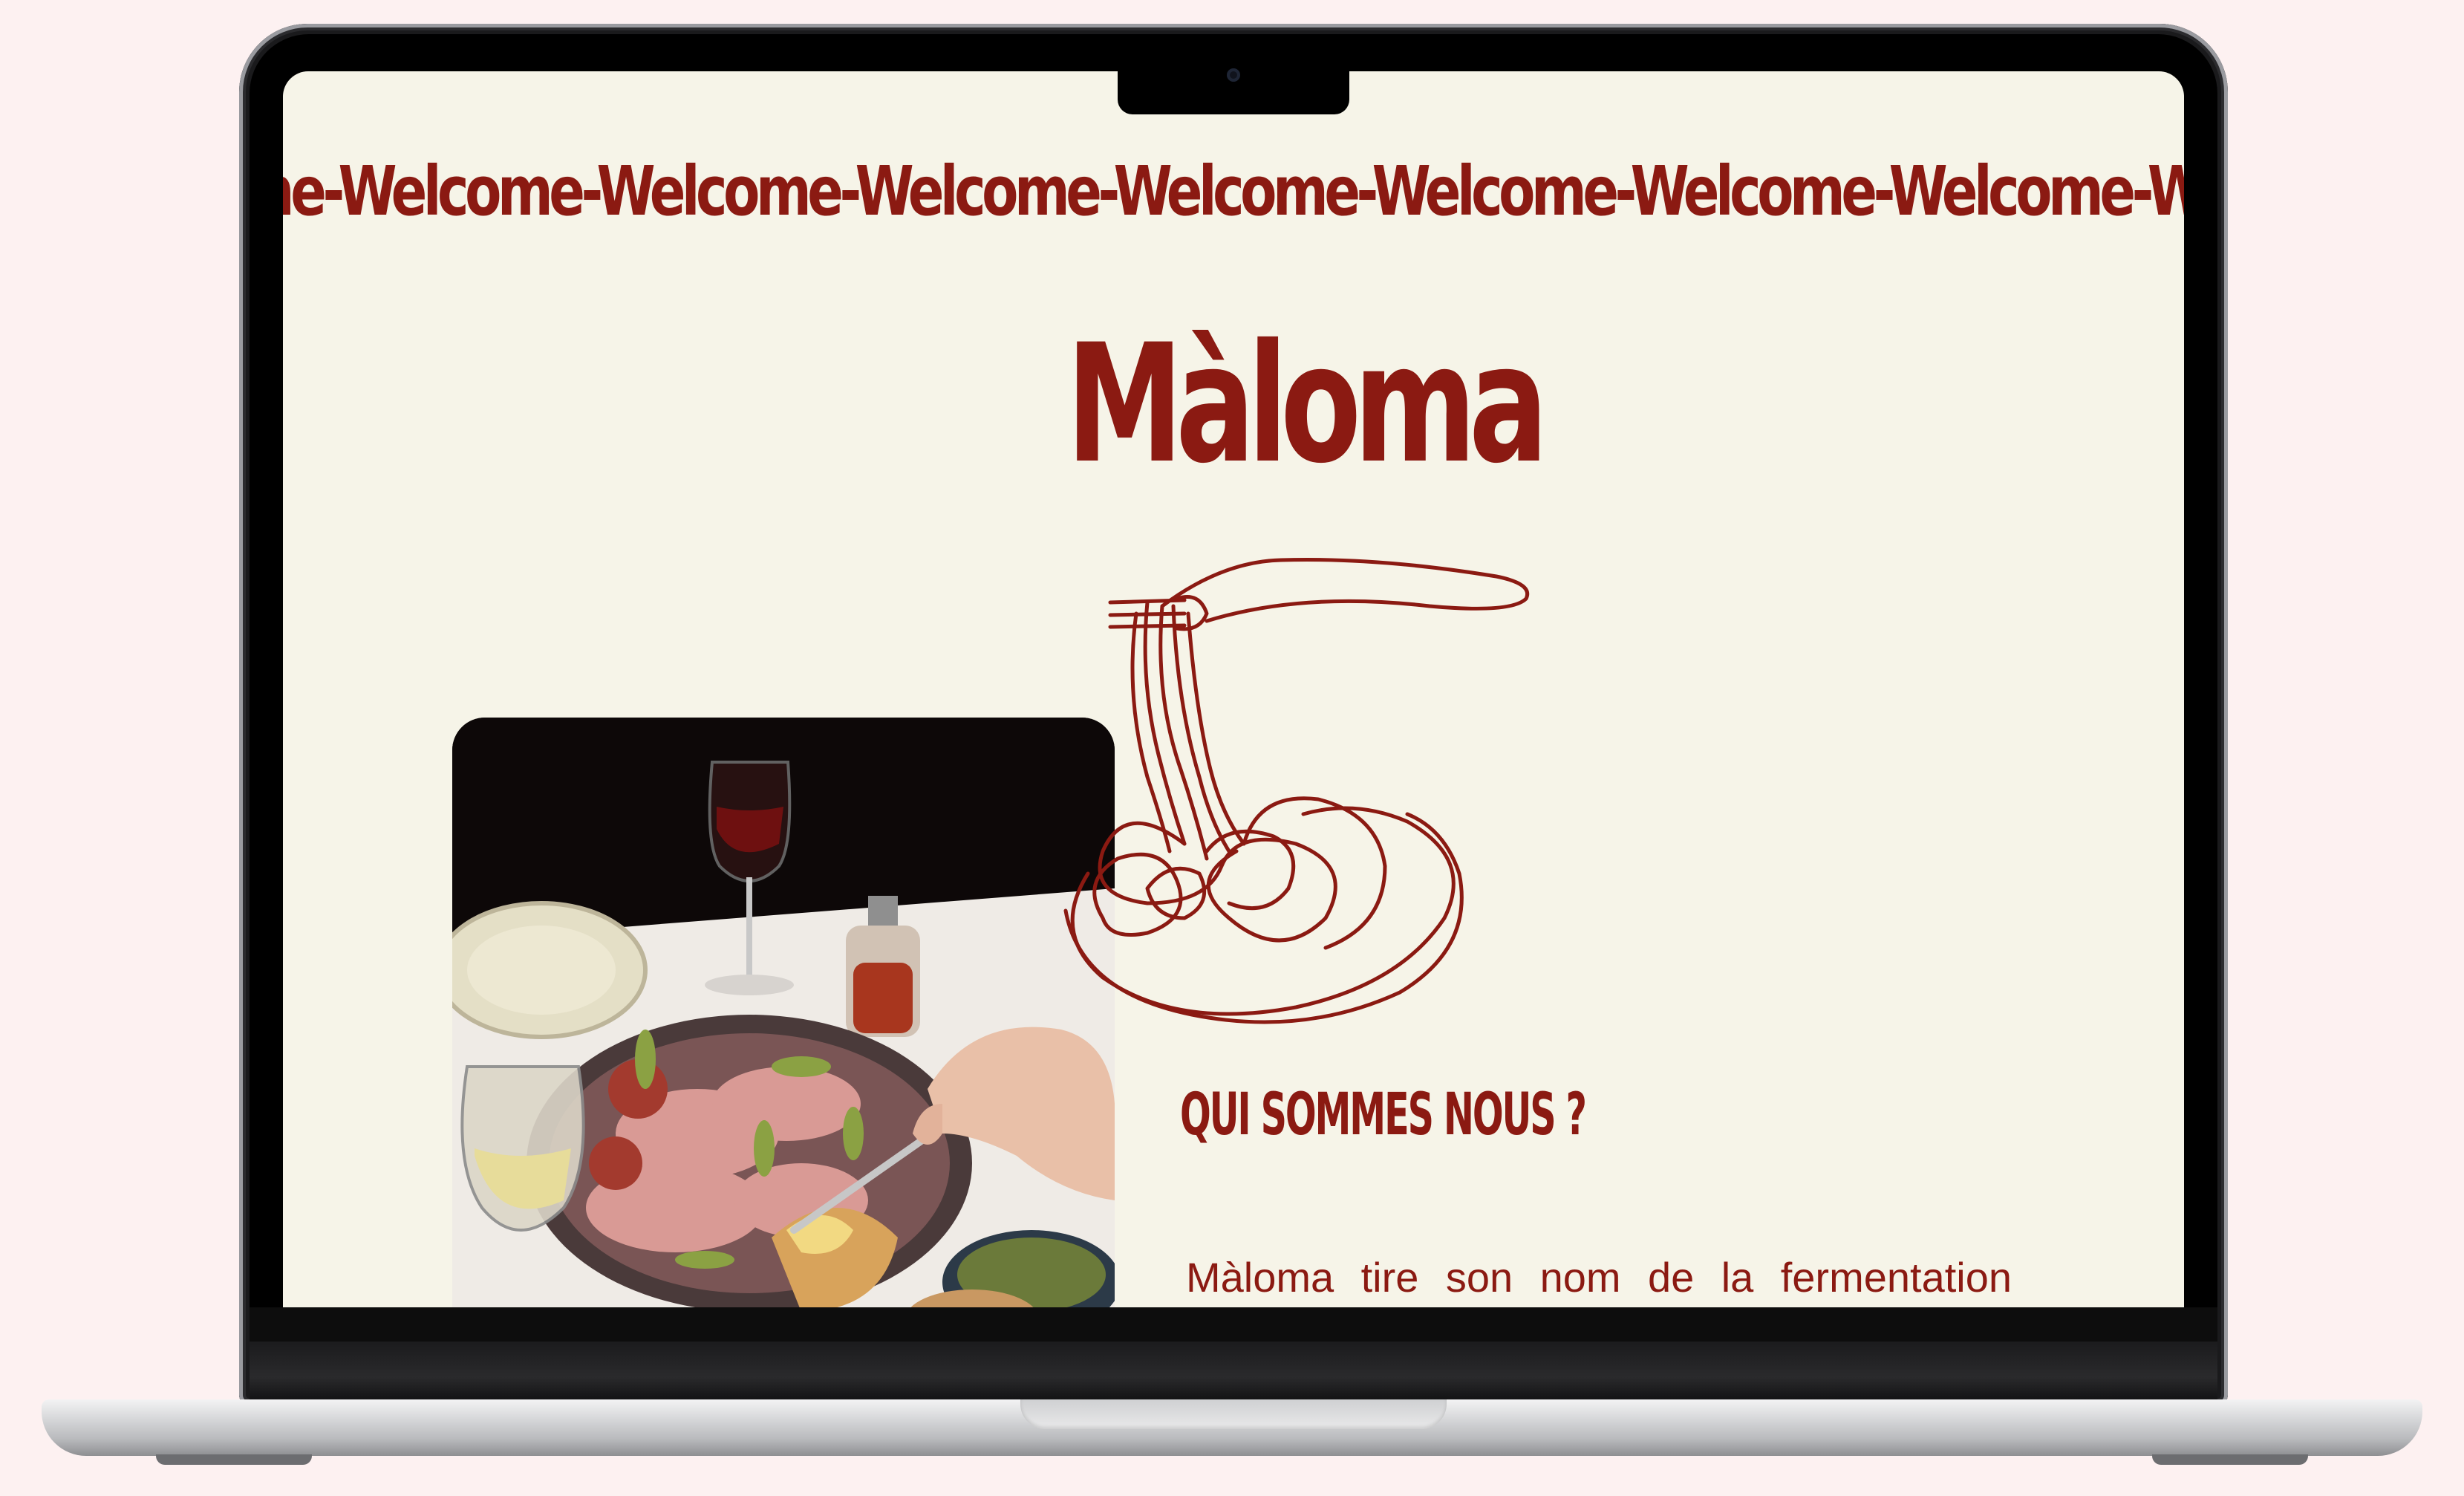 Image resolution: width=2464 pixels, height=1496 pixels. I want to click on laptop-lower-bezel, so click(1234, 1324).